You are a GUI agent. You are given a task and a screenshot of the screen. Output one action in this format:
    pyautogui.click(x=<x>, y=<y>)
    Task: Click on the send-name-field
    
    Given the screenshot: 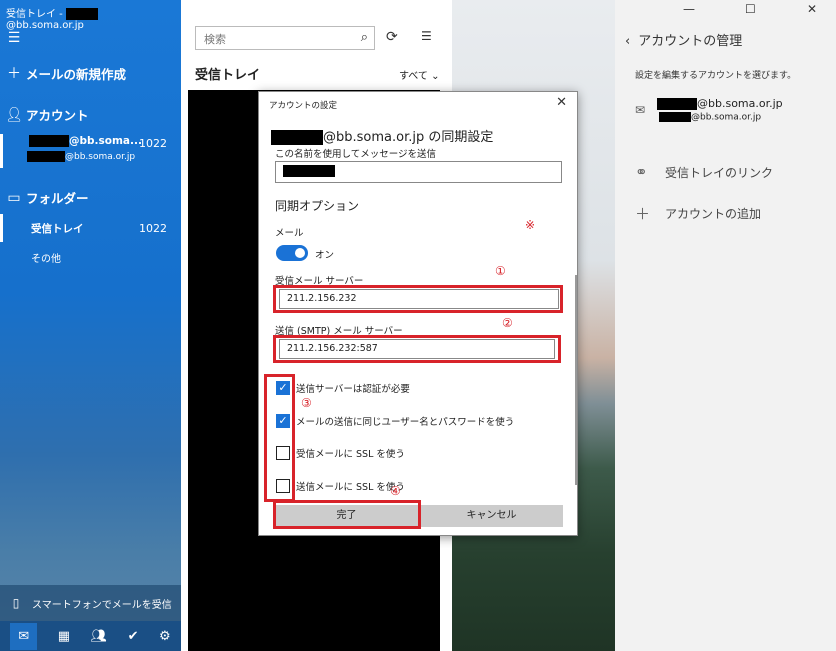 What is the action you would take?
    pyautogui.click(x=418, y=172)
    